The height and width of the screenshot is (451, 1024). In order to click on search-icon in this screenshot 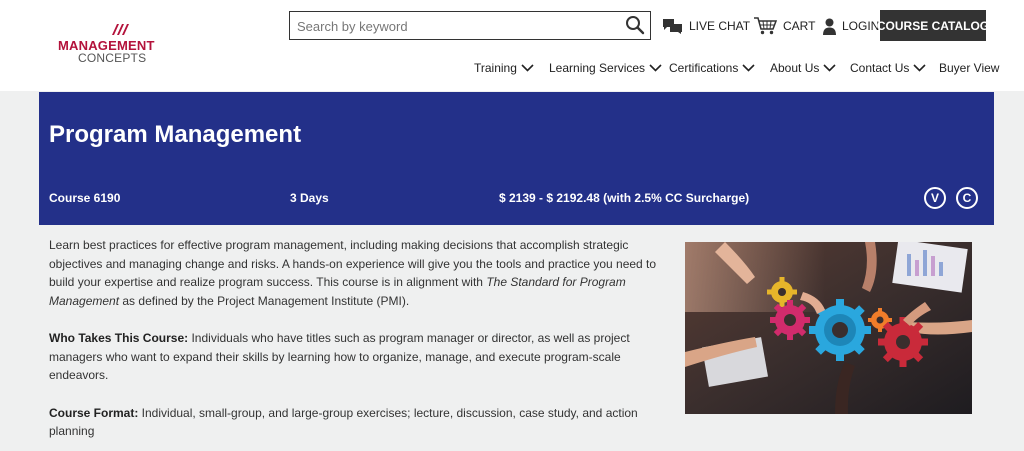, I will do `click(635, 25)`.